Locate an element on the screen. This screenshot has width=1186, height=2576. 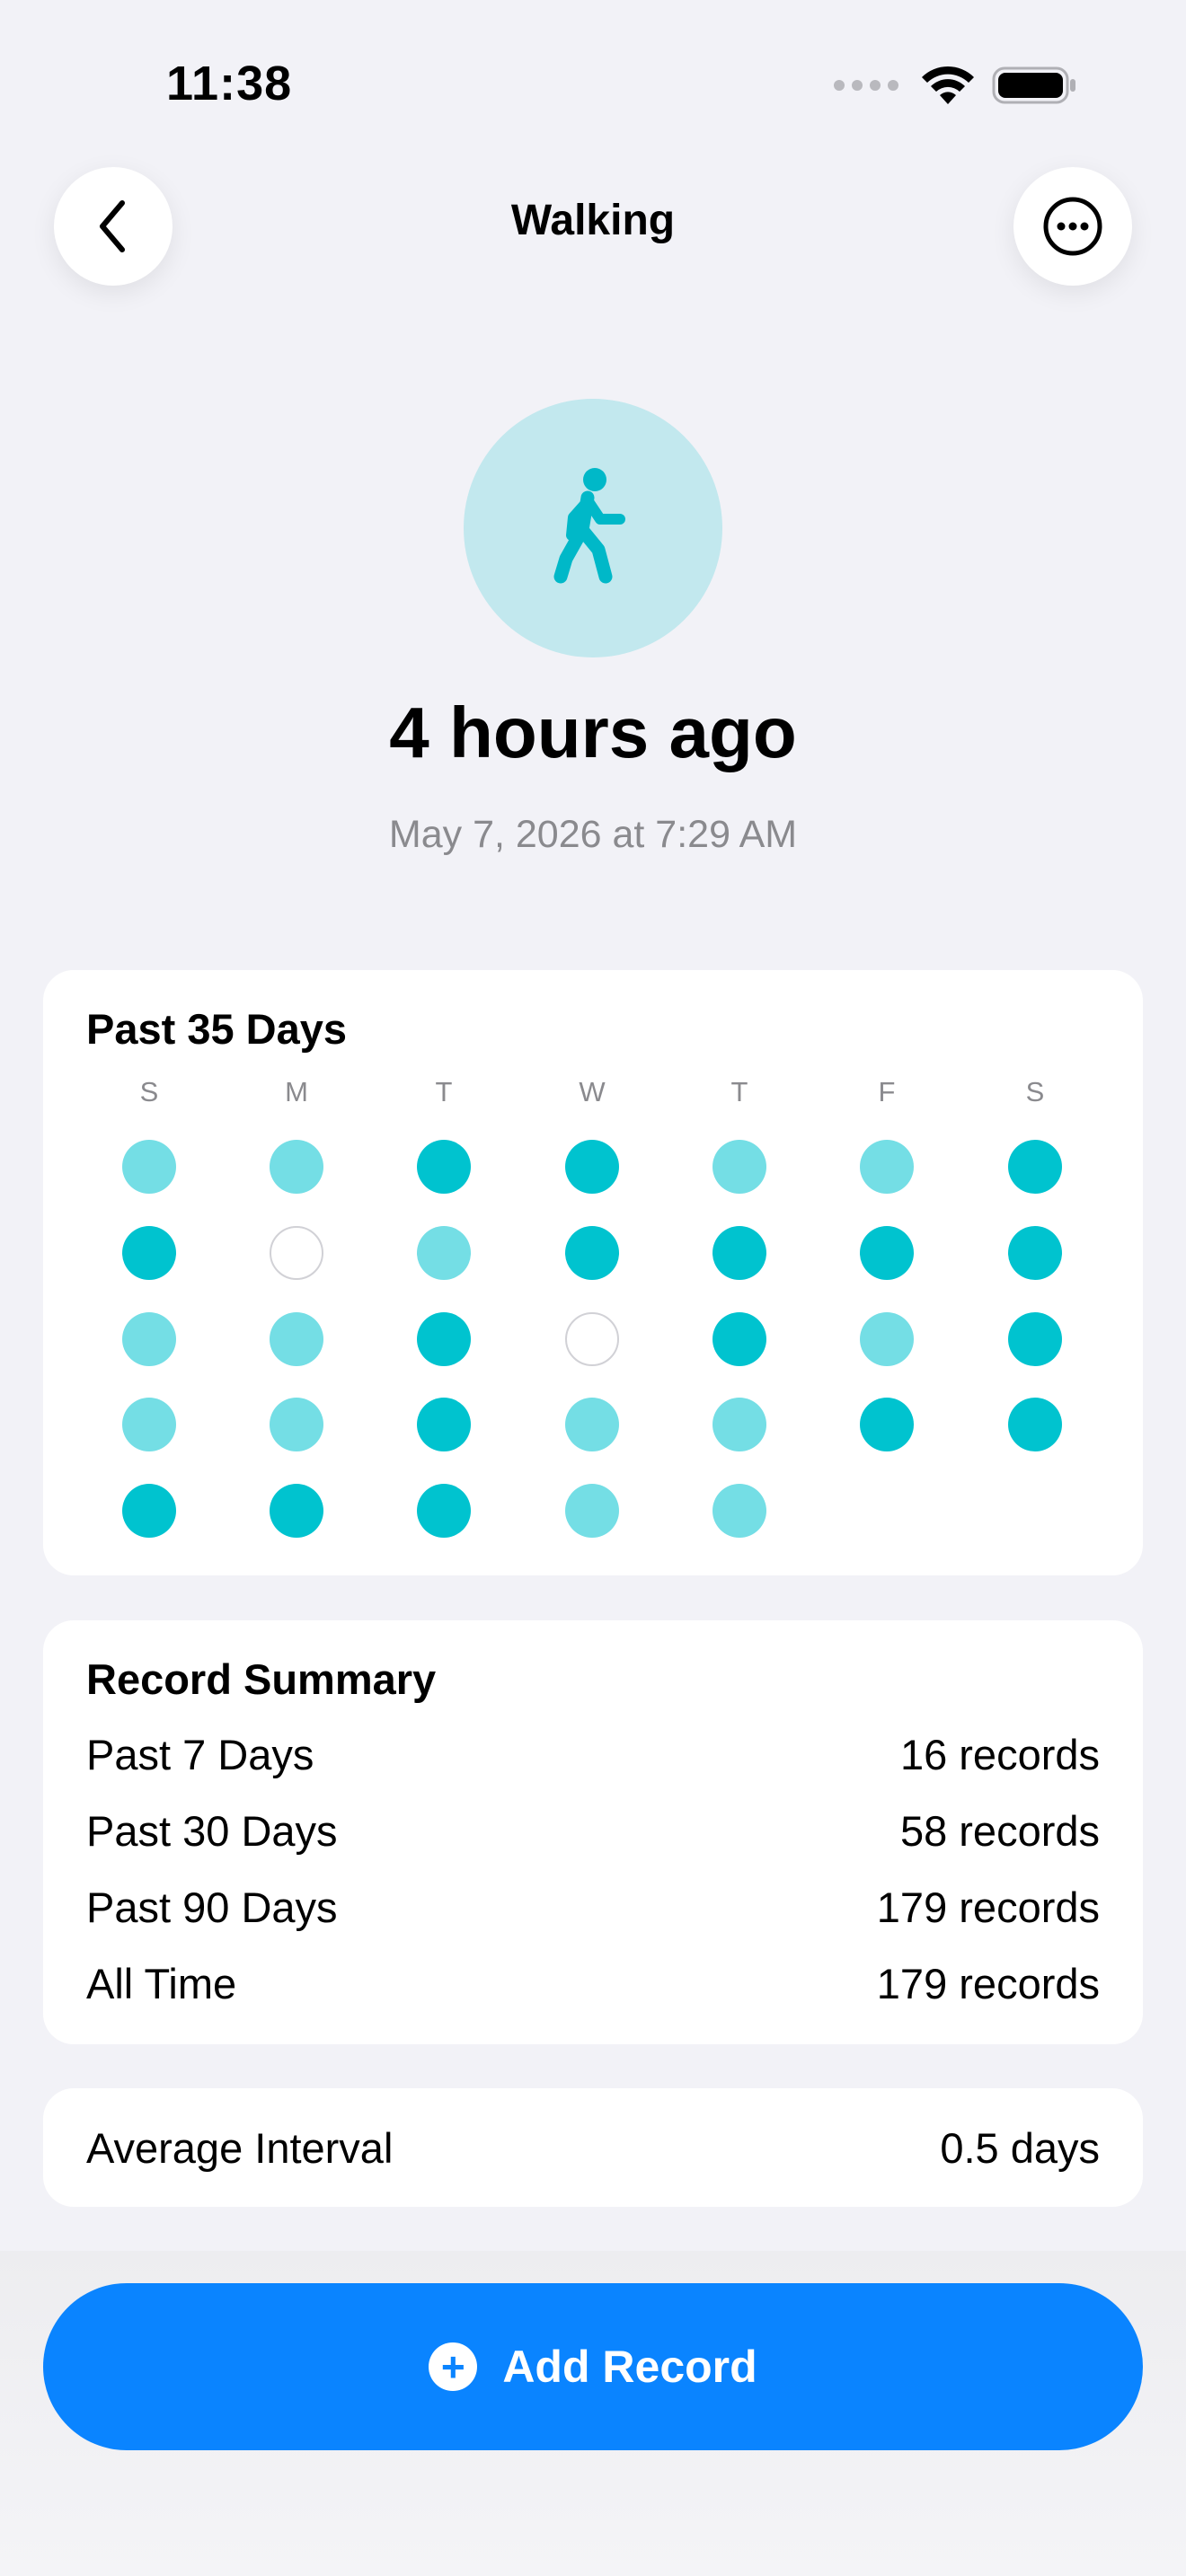
summary-value: 16 records is located at coordinates (999, 1754).